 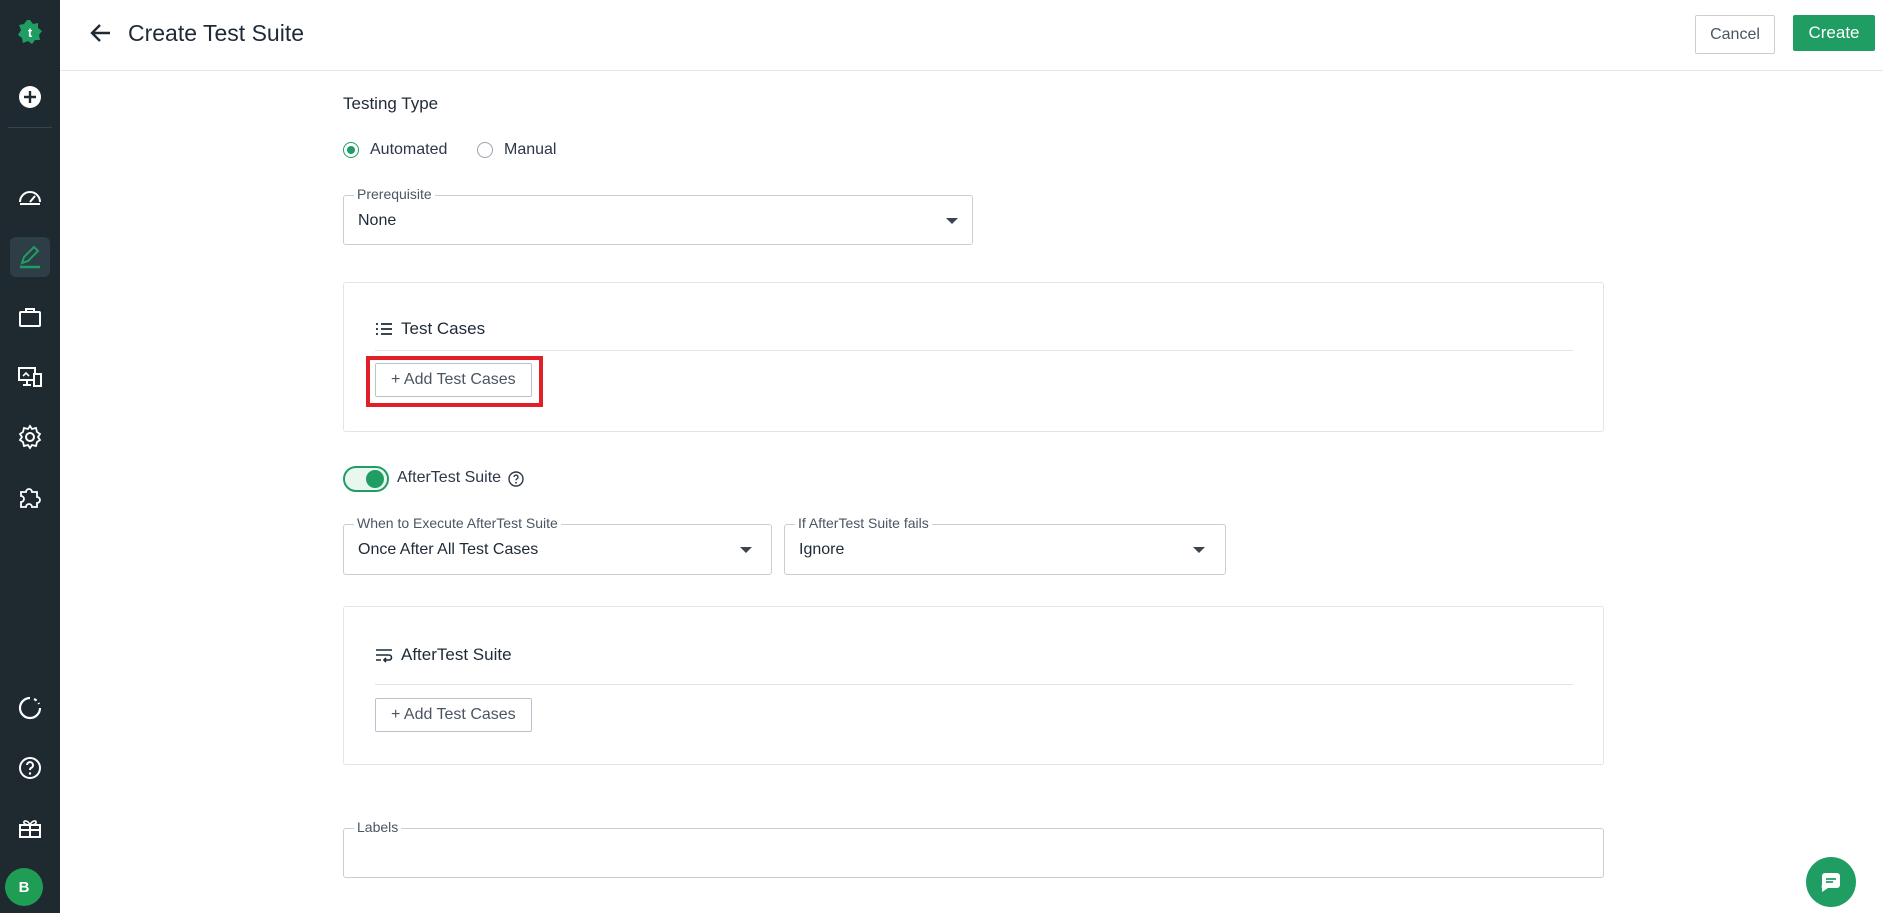 What do you see at coordinates (384, 329) in the screenshot?
I see `list-icon` at bounding box center [384, 329].